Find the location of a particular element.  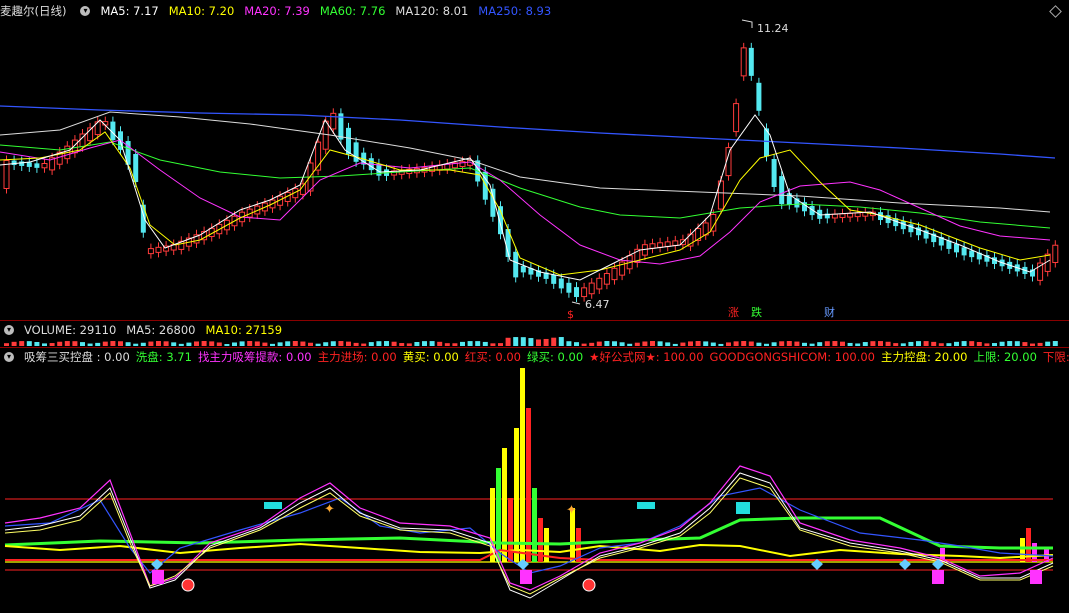

low-marker: 6.47 is located at coordinates (590, 304).